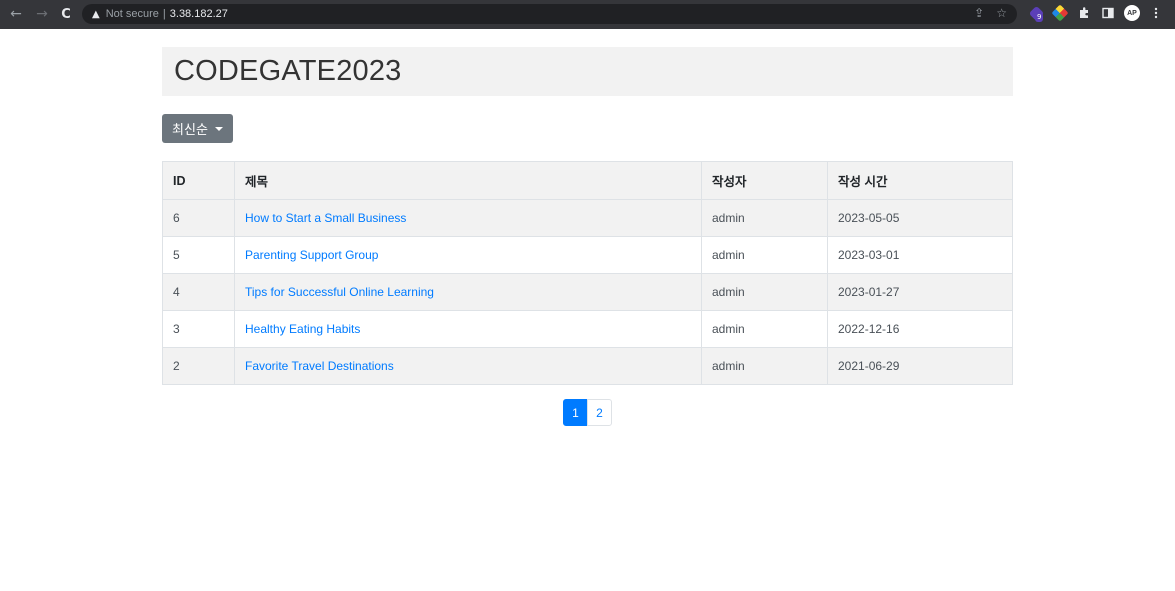  I want to click on pagination: 1 2, so click(587, 412).